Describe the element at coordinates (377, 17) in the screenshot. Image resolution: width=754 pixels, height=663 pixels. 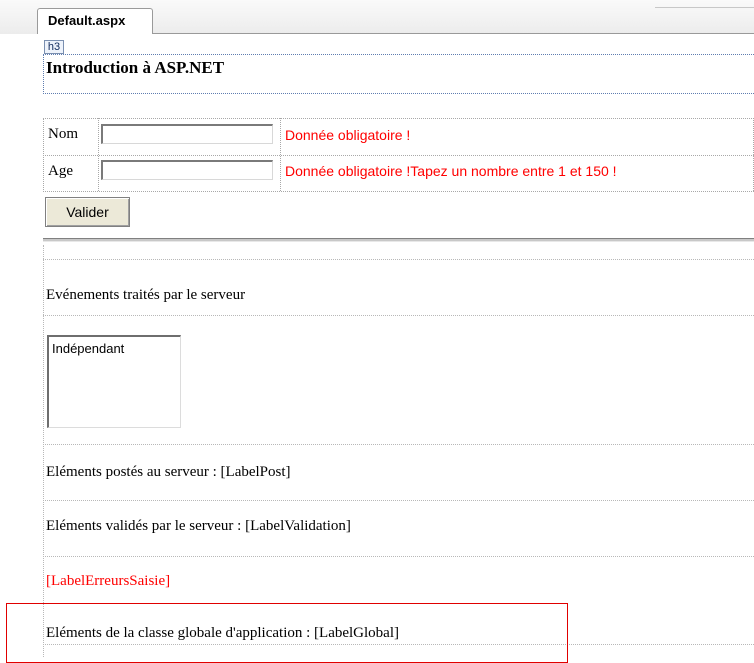
I see `document-tab-bar: Default.aspx` at that location.